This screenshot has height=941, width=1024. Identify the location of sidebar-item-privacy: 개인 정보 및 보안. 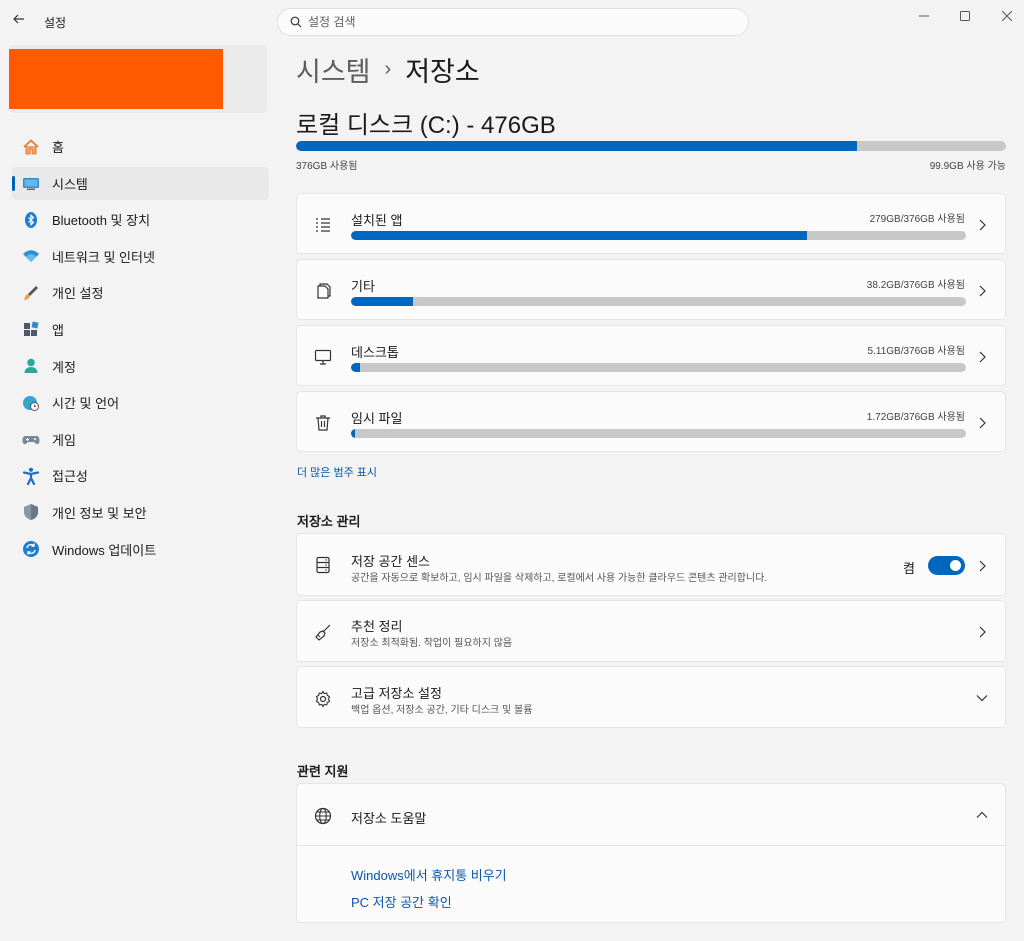
(140, 512).